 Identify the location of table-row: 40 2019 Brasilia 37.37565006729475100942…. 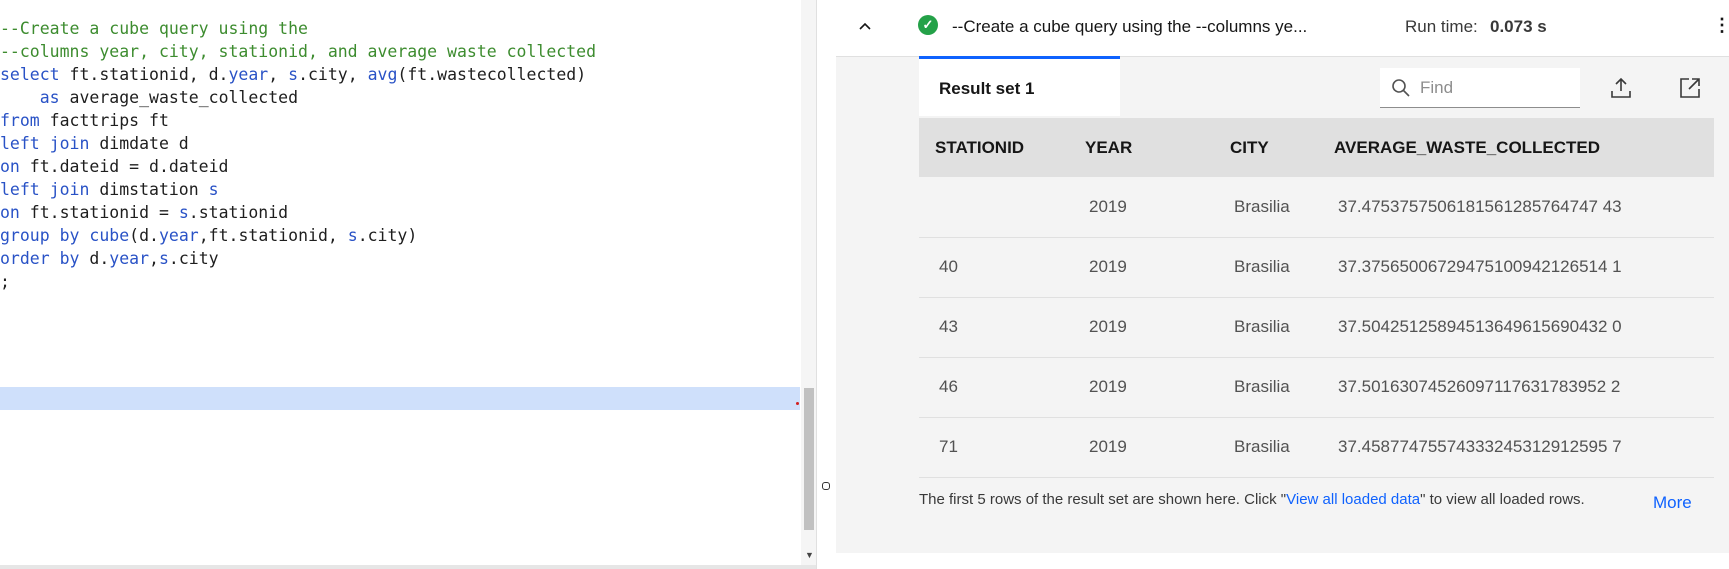
(1316, 267).